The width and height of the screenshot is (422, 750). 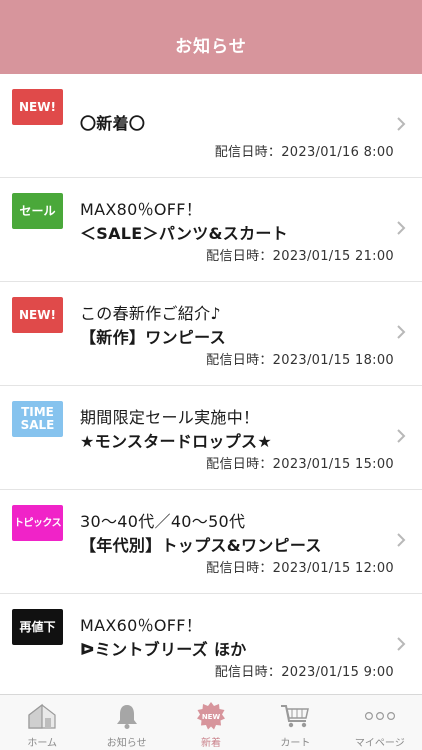 I want to click on tab-cart: カート, so click(x=295, y=722).